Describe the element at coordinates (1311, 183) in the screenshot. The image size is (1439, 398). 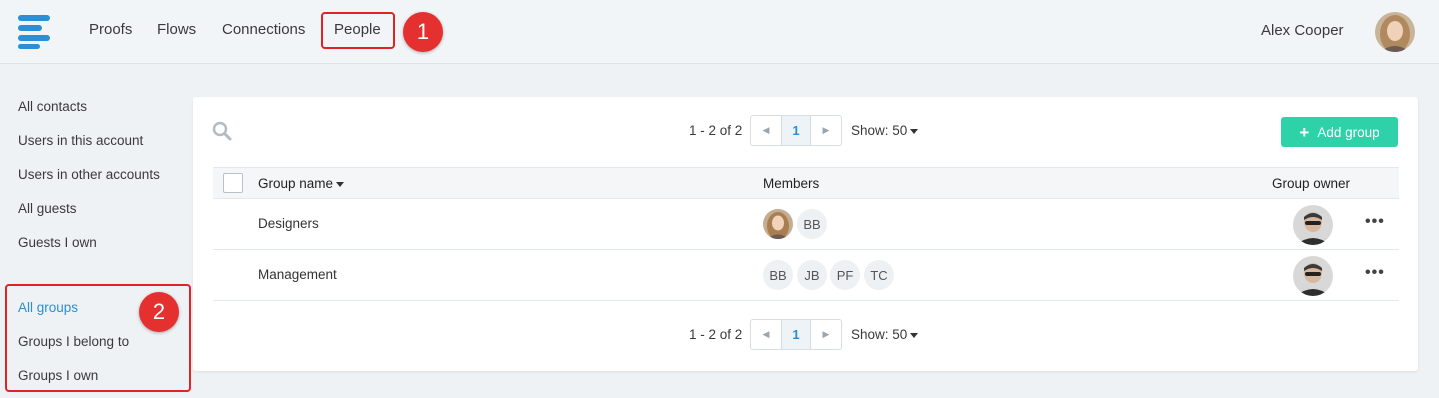
I see `column-header-group-owner: Group owner` at that location.